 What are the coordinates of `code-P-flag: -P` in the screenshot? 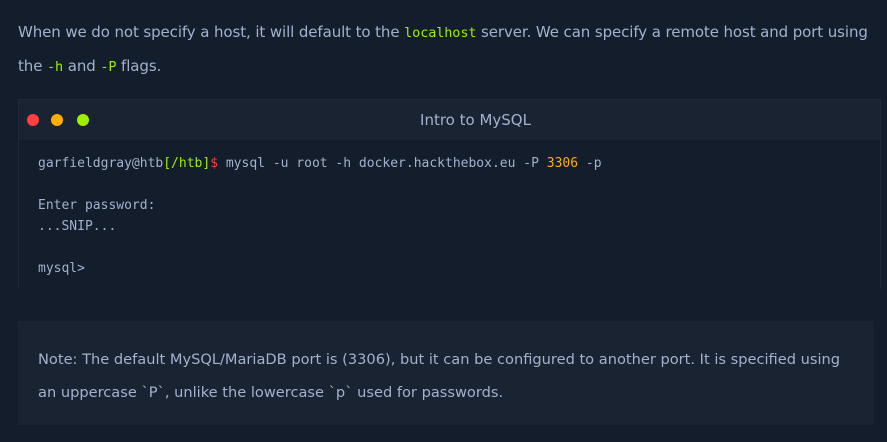 It's located at (108, 67).